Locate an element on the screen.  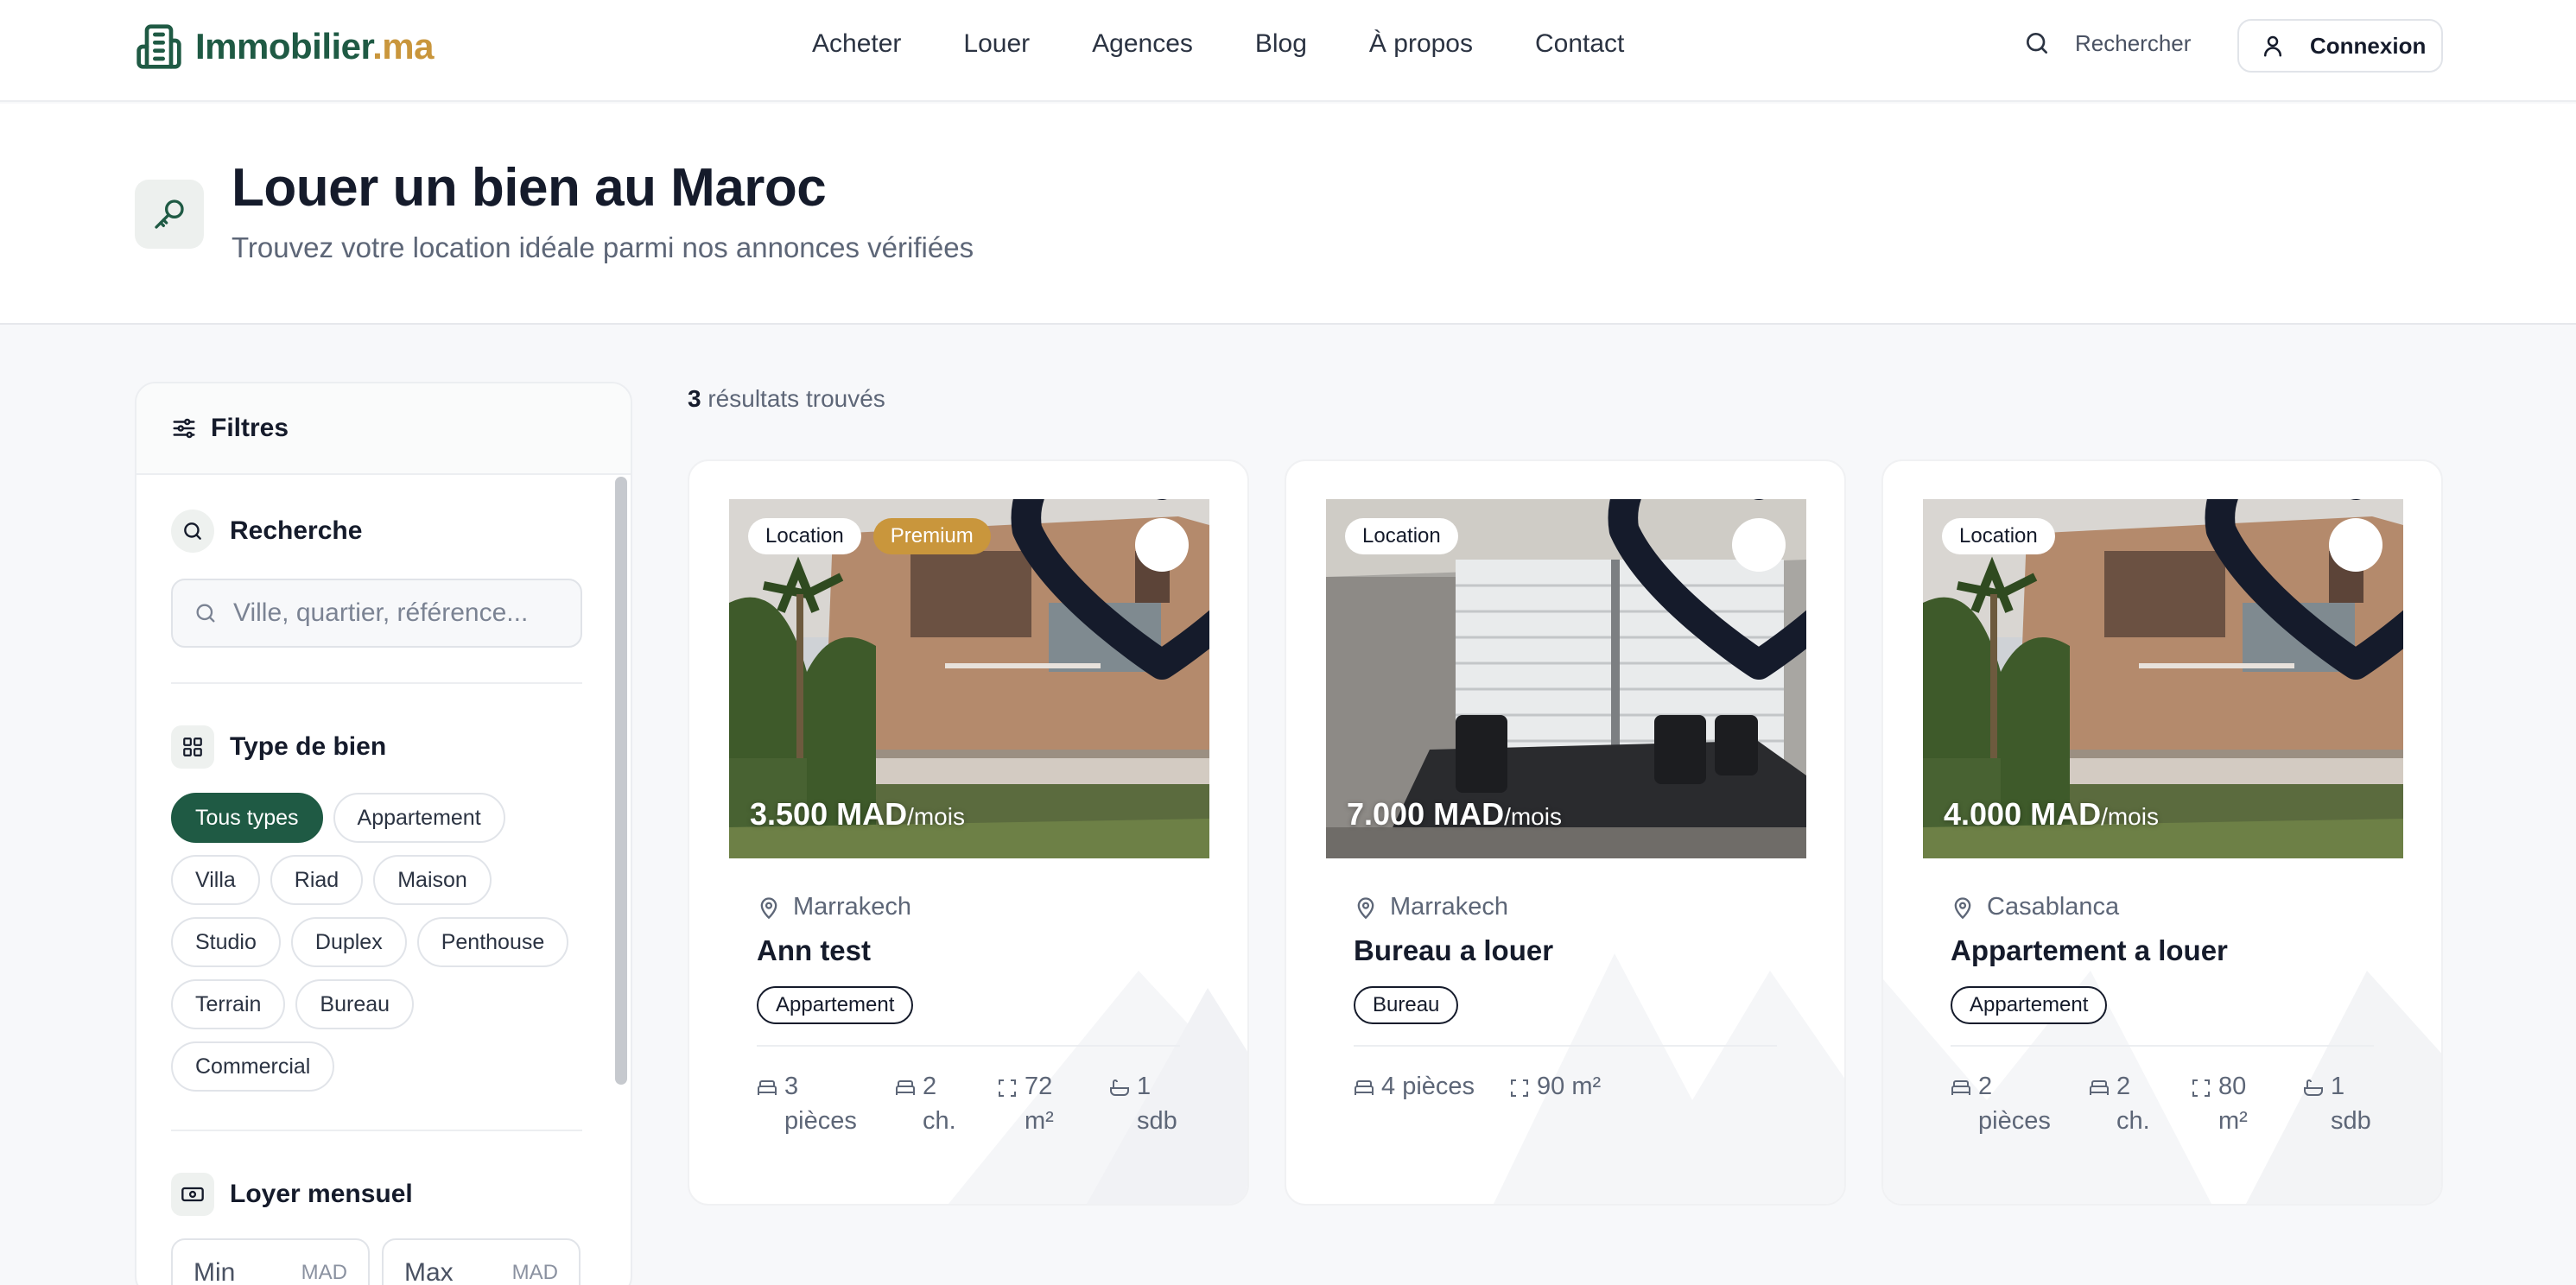
search-section: Recherche is located at coordinates (376, 579).